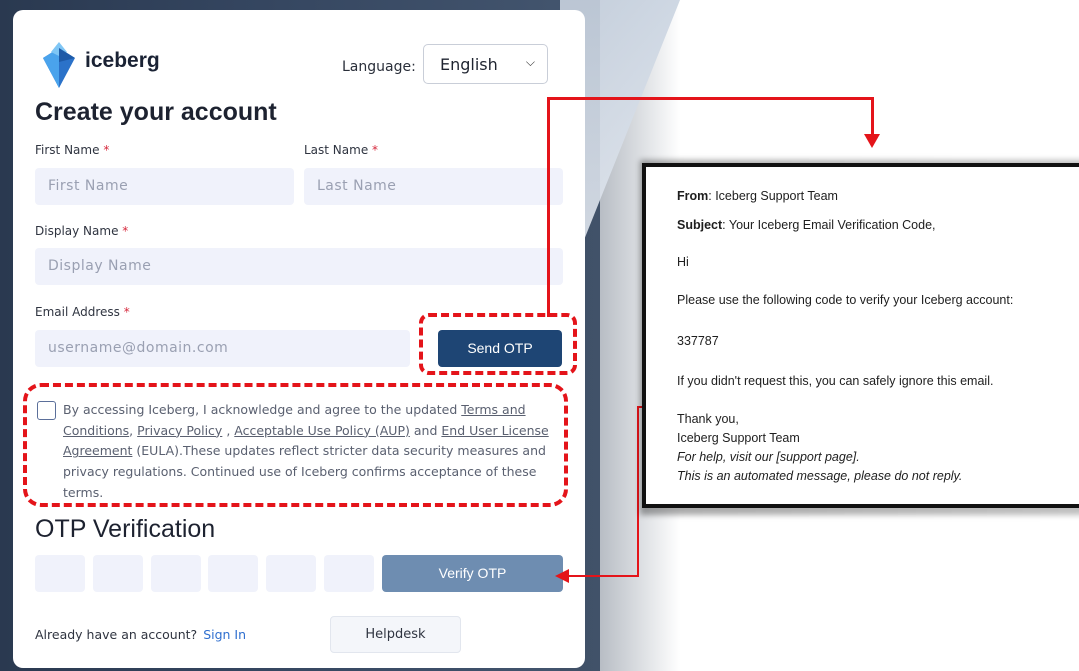 The image size is (1079, 671). I want to click on helpdesk-button: Helpdesk, so click(395, 634).